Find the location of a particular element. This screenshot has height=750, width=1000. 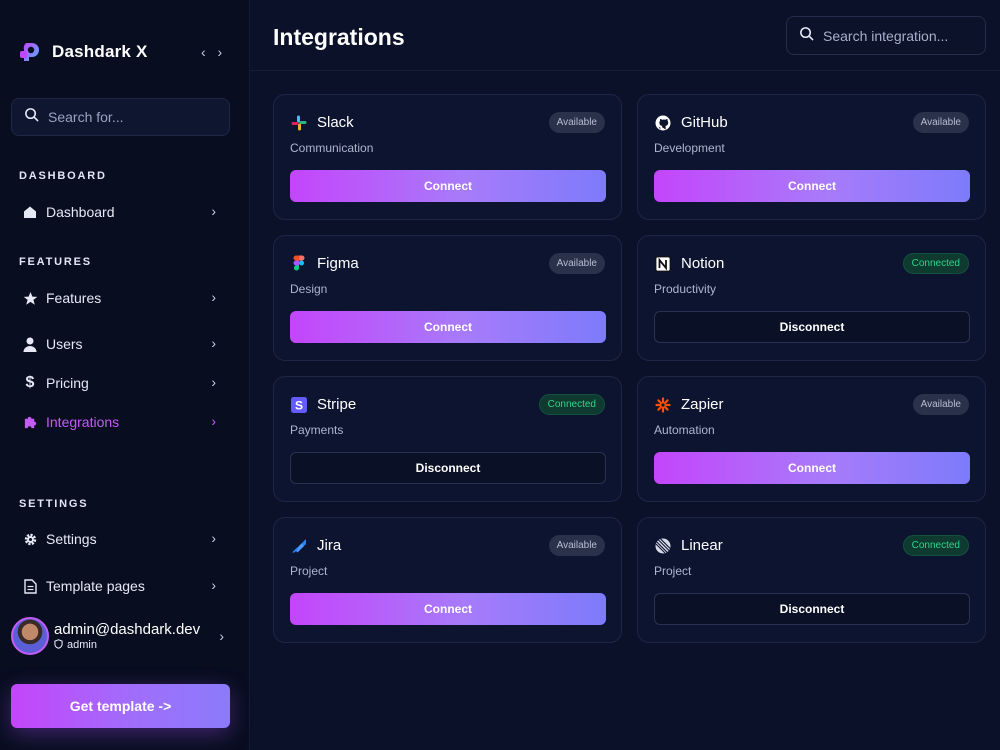

collapse-sidebar-toggle: ‹ › is located at coordinates (213, 52).